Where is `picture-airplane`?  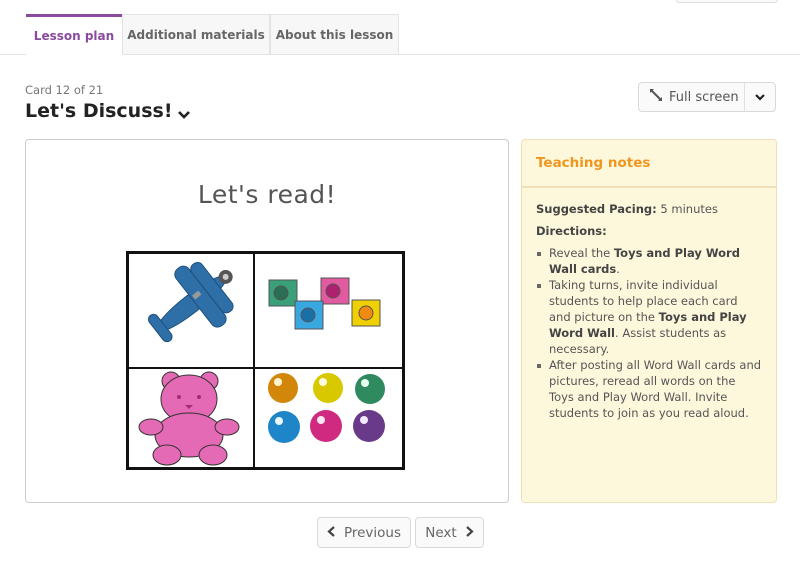 picture-airplane is located at coordinates (191, 310).